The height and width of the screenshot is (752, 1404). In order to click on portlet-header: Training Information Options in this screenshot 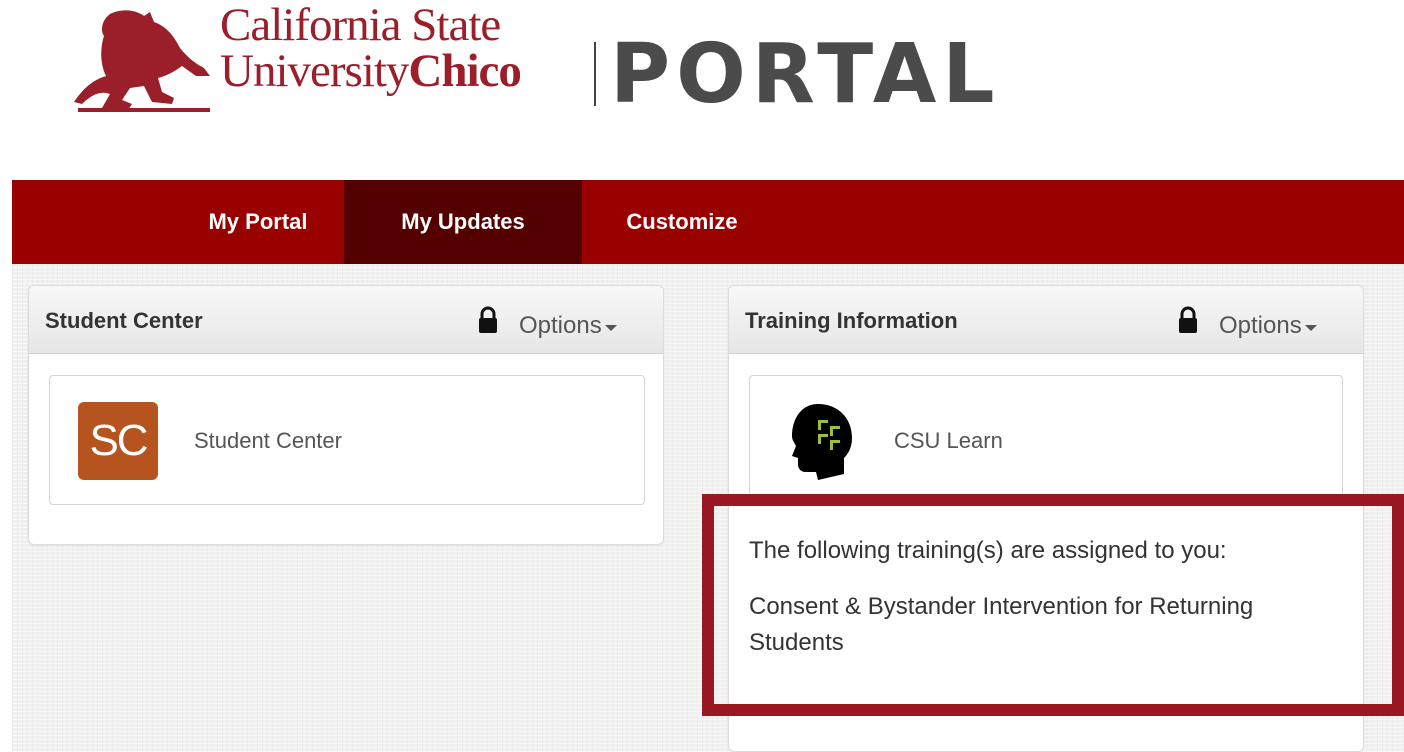, I will do `click(1046, 320)`.